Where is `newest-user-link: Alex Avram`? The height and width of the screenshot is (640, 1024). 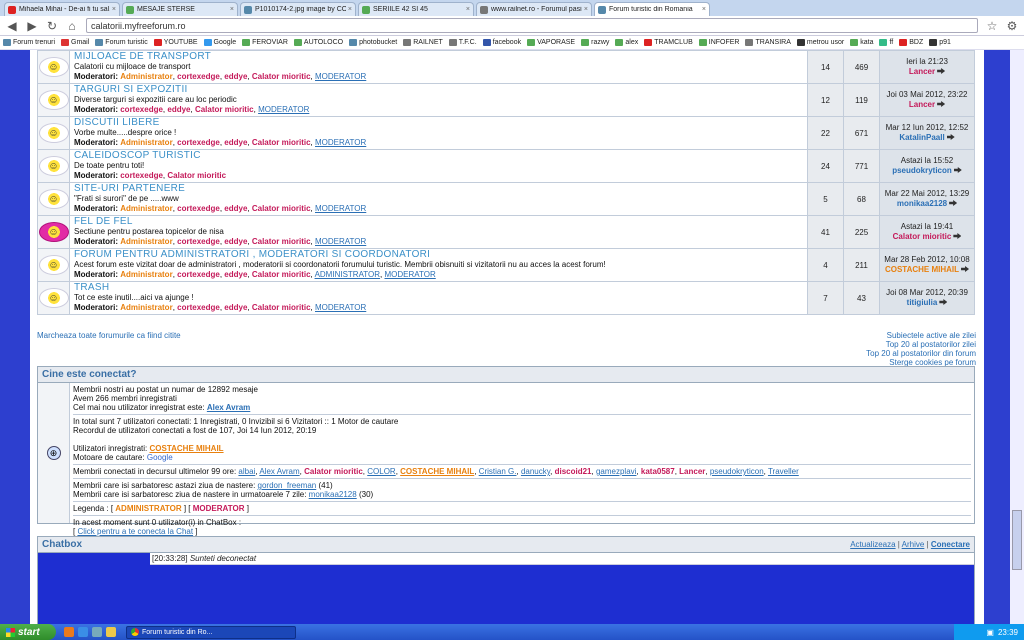 newest-user-link: Alex Avram is located at coordinates (228, 407).